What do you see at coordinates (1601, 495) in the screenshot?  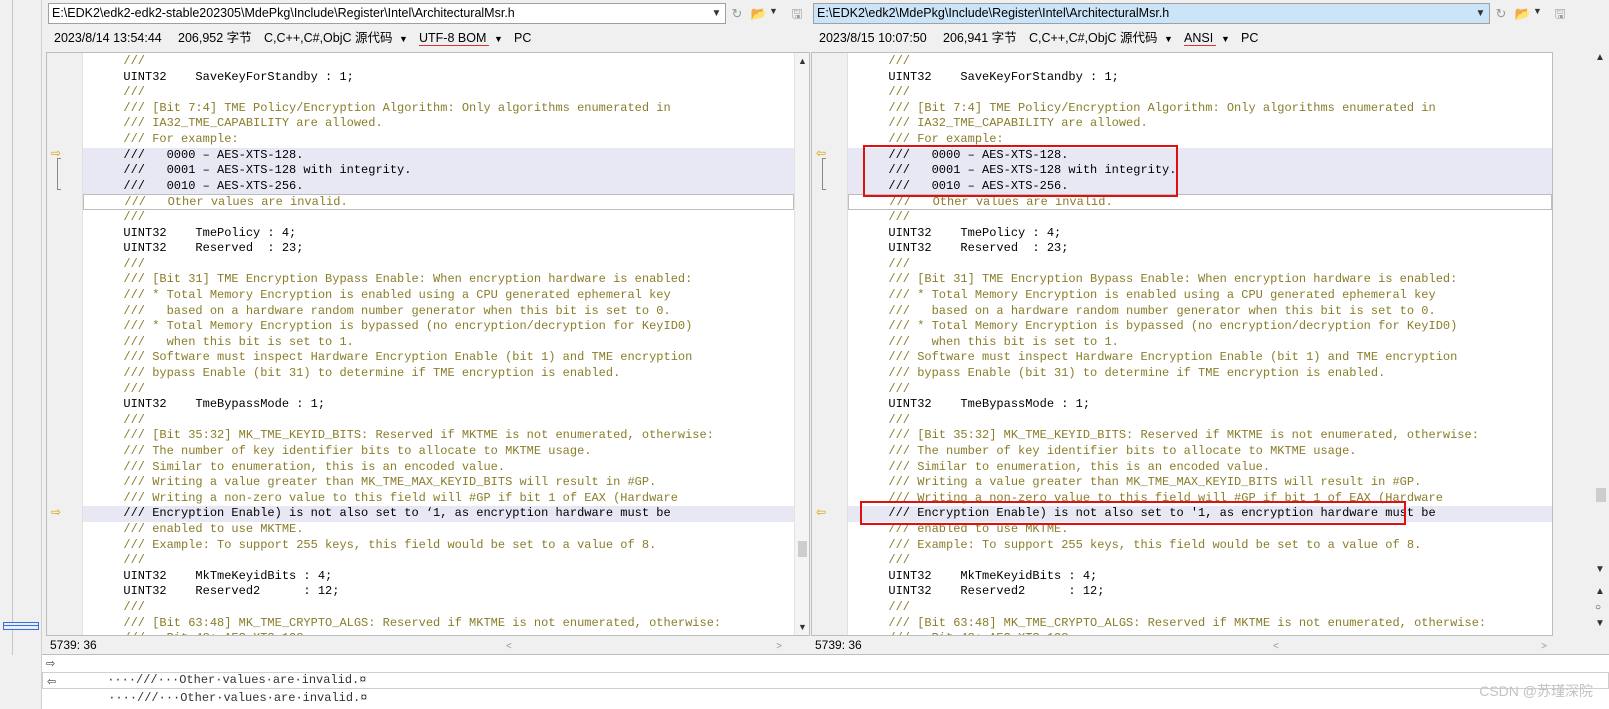 I see `overview-thumb` at bounding box center [1601, 495].